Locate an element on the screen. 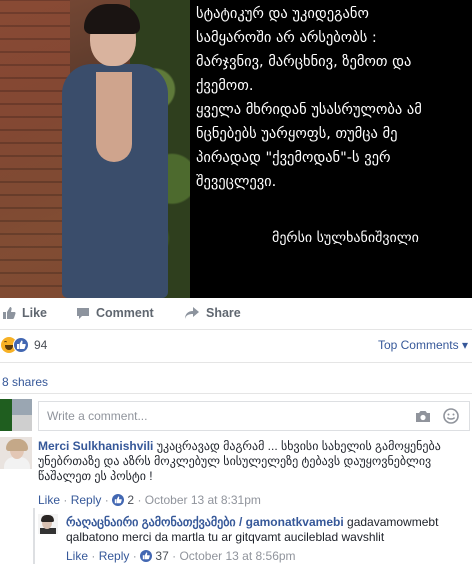 This screenshot has height=564, width=472. share-button: Share is located at coordinates (212, 313).